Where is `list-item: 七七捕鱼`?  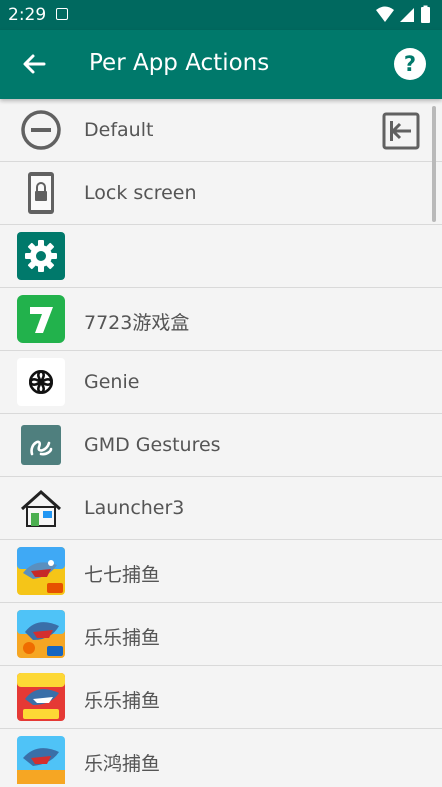 list-item: 七七捕鱼 is located at coordinates (221, 571).